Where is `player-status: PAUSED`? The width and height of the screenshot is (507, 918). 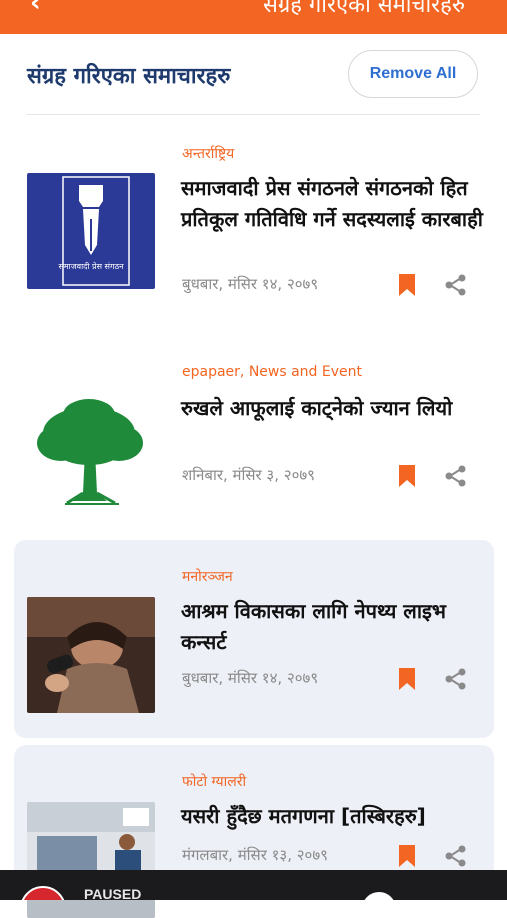 player-status: PAUSED is located at coordinates (113, 893).